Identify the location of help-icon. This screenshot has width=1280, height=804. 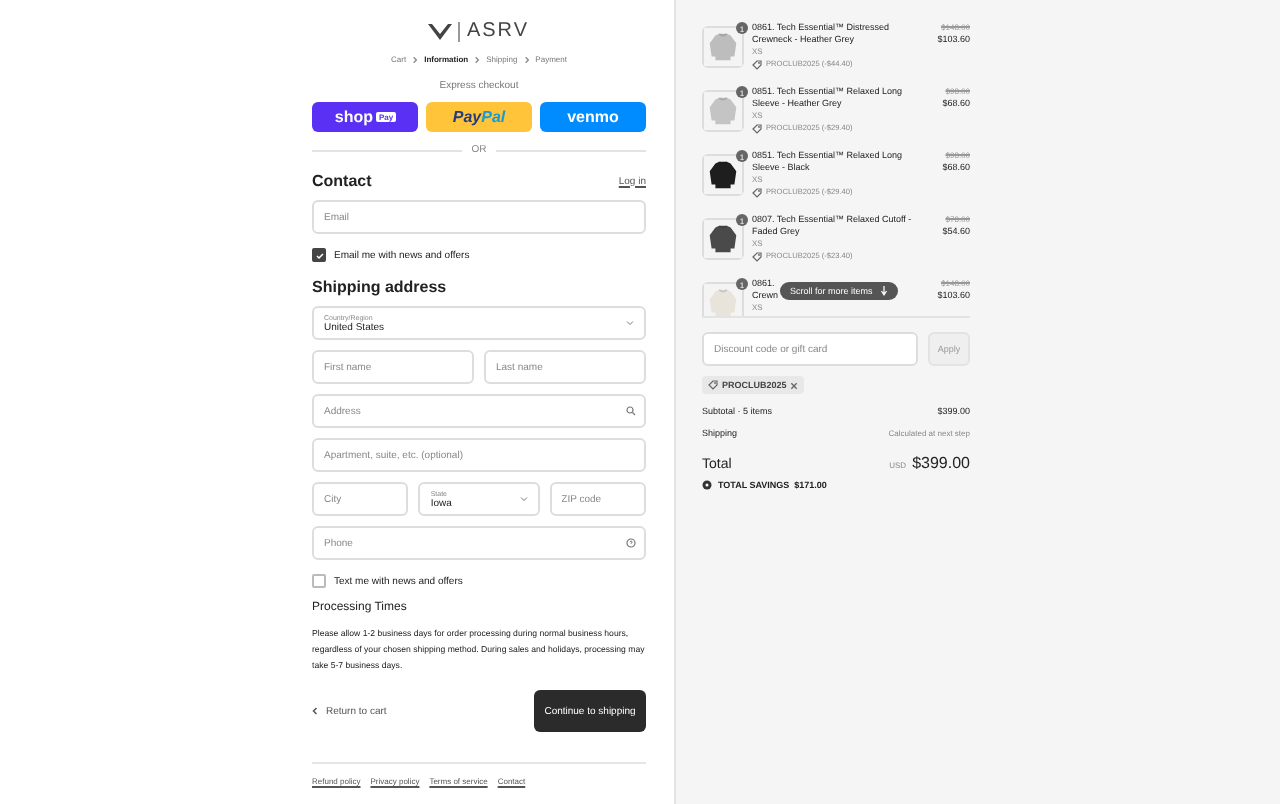
(631, 543).